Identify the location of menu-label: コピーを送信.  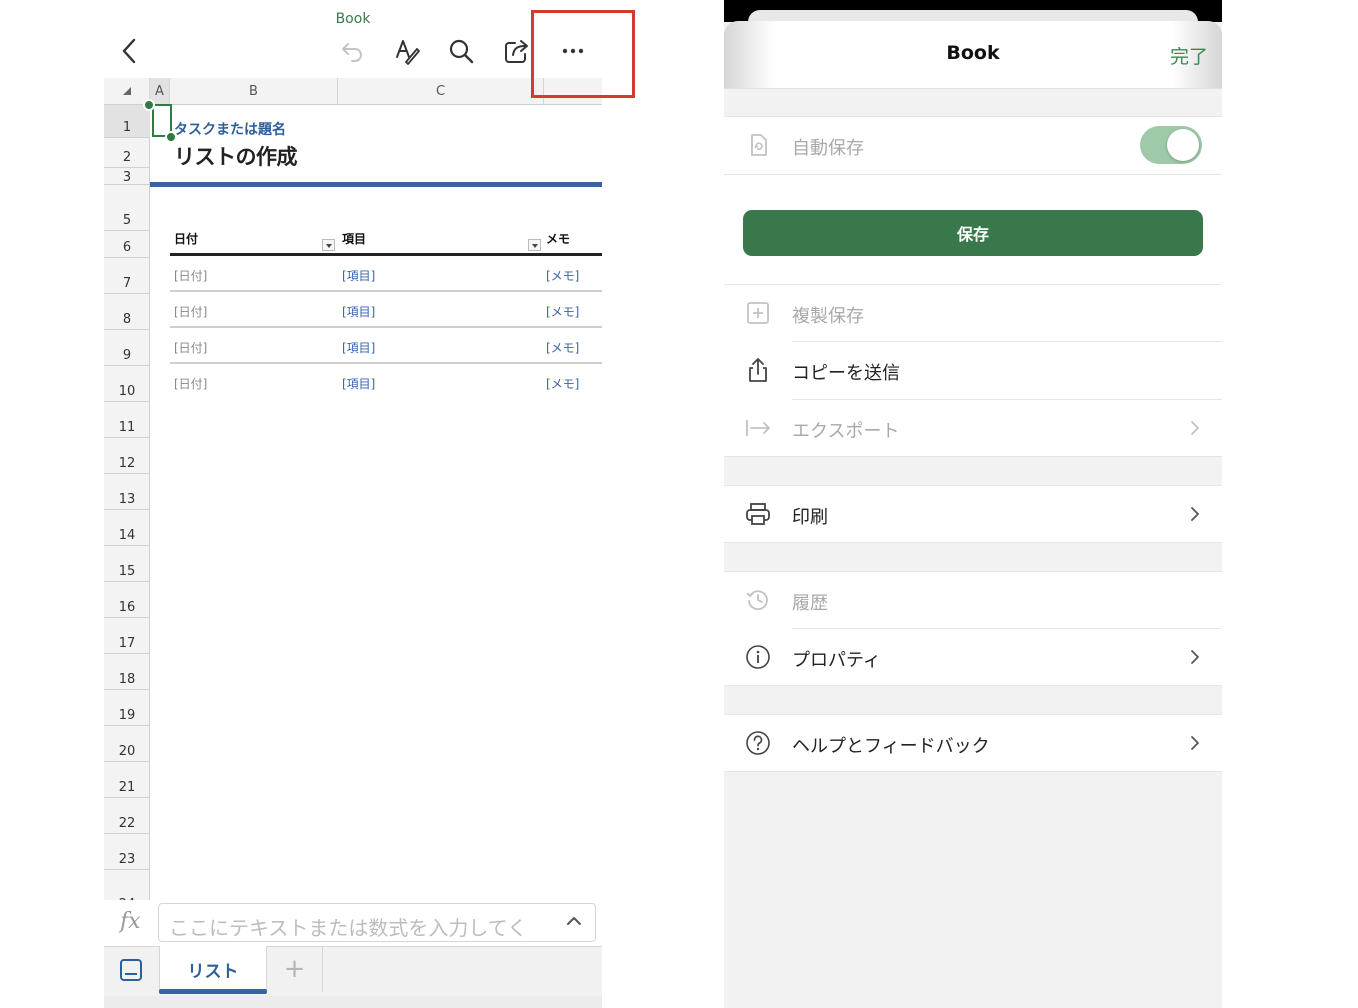
(846, 373).